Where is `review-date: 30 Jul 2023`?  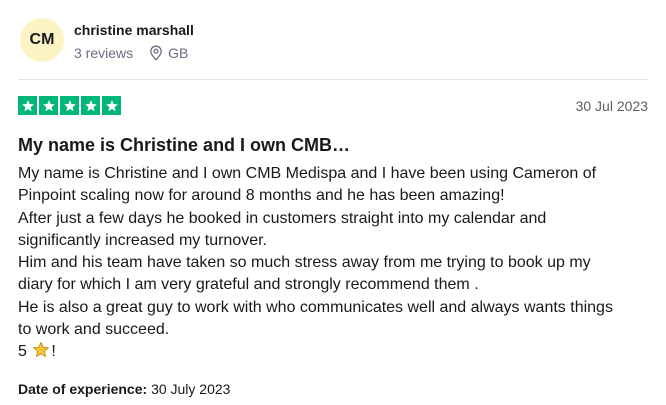
review-date: 30 Jul 2023 is located at coordinates (611, 106).